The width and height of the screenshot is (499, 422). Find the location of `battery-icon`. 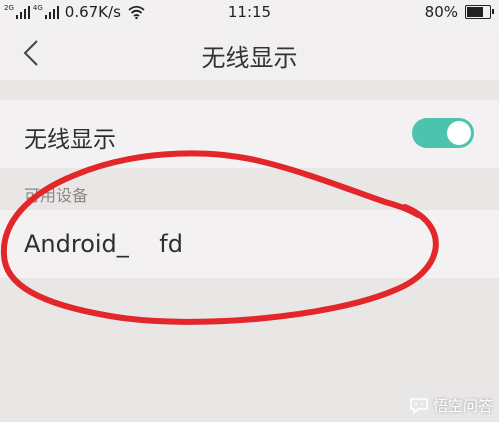

battery-icon is located at coordinates (479, 12).